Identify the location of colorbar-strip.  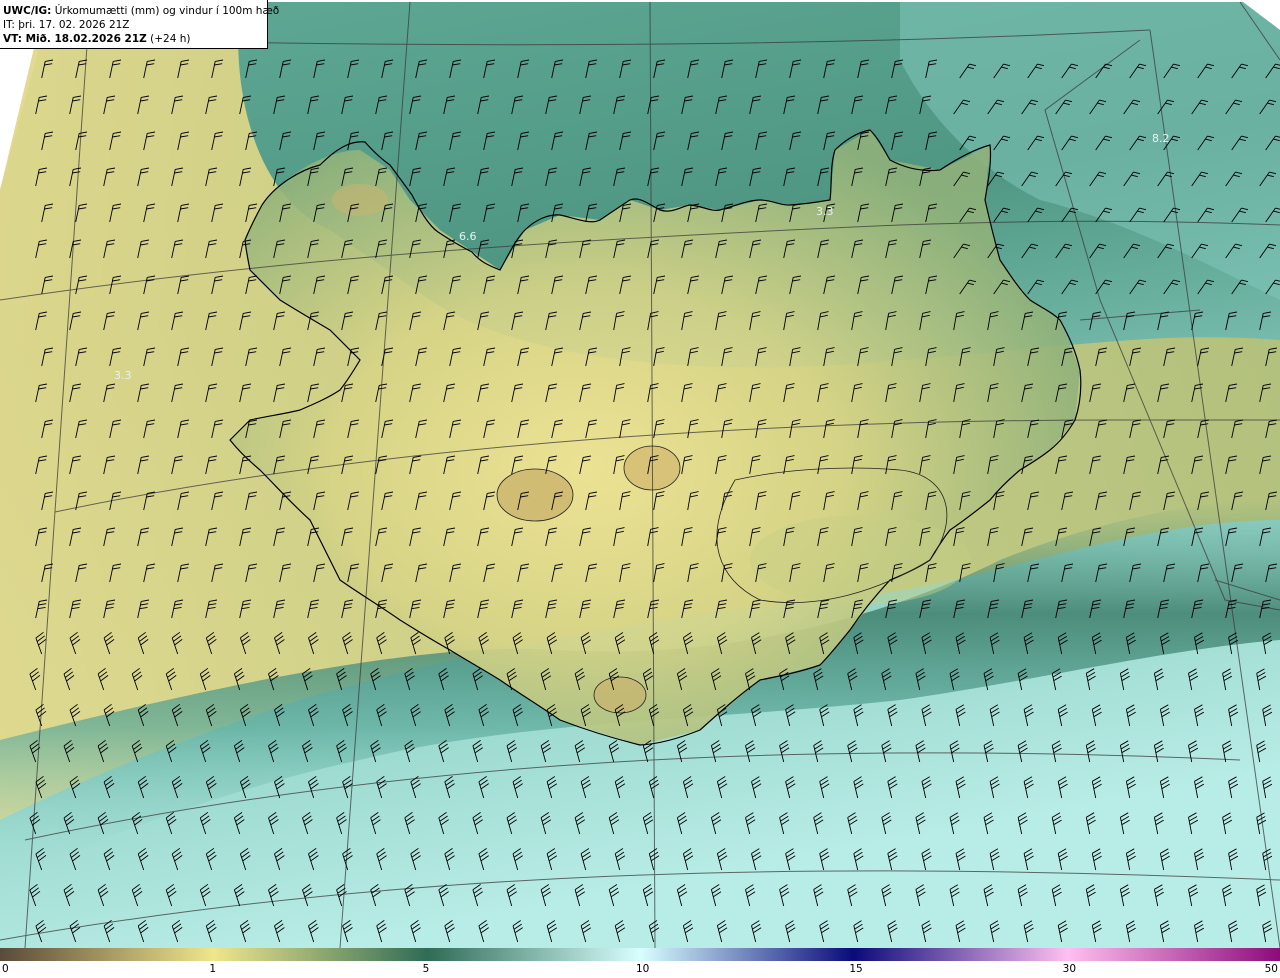
(640, 954).